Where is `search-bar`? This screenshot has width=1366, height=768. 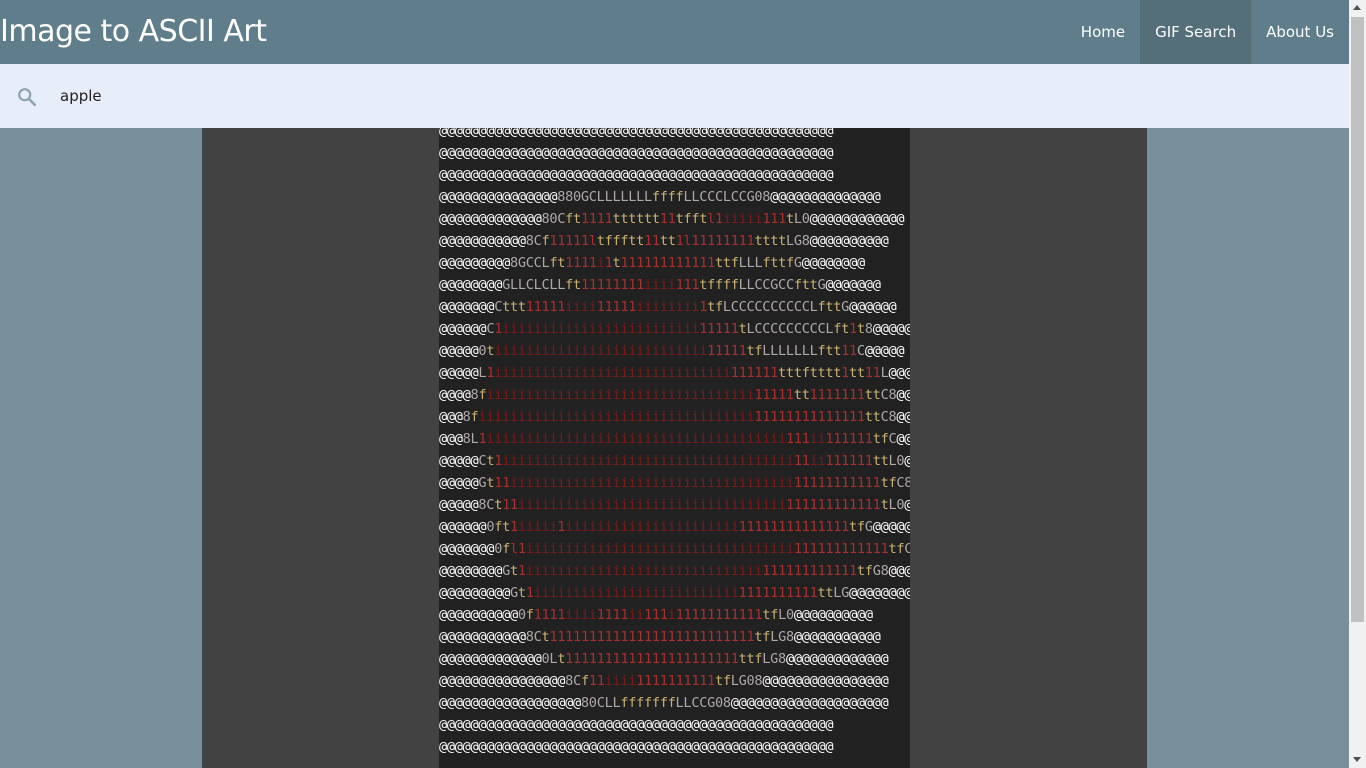
search-bar is located at coordinates (674, 96).